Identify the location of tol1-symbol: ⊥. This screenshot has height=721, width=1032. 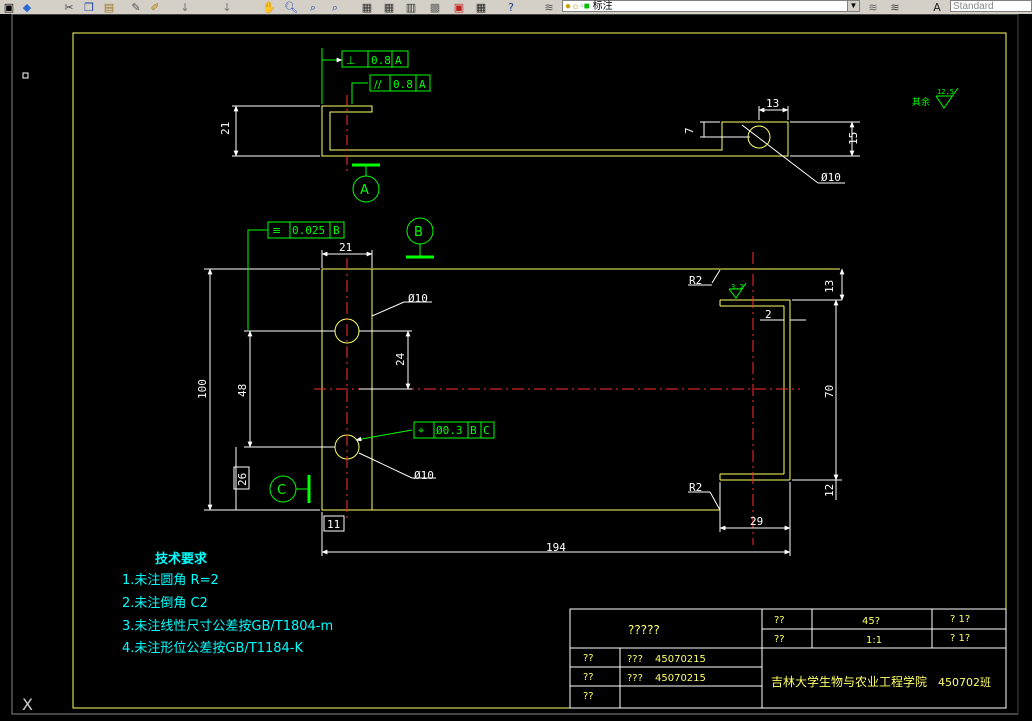
(351, 60).